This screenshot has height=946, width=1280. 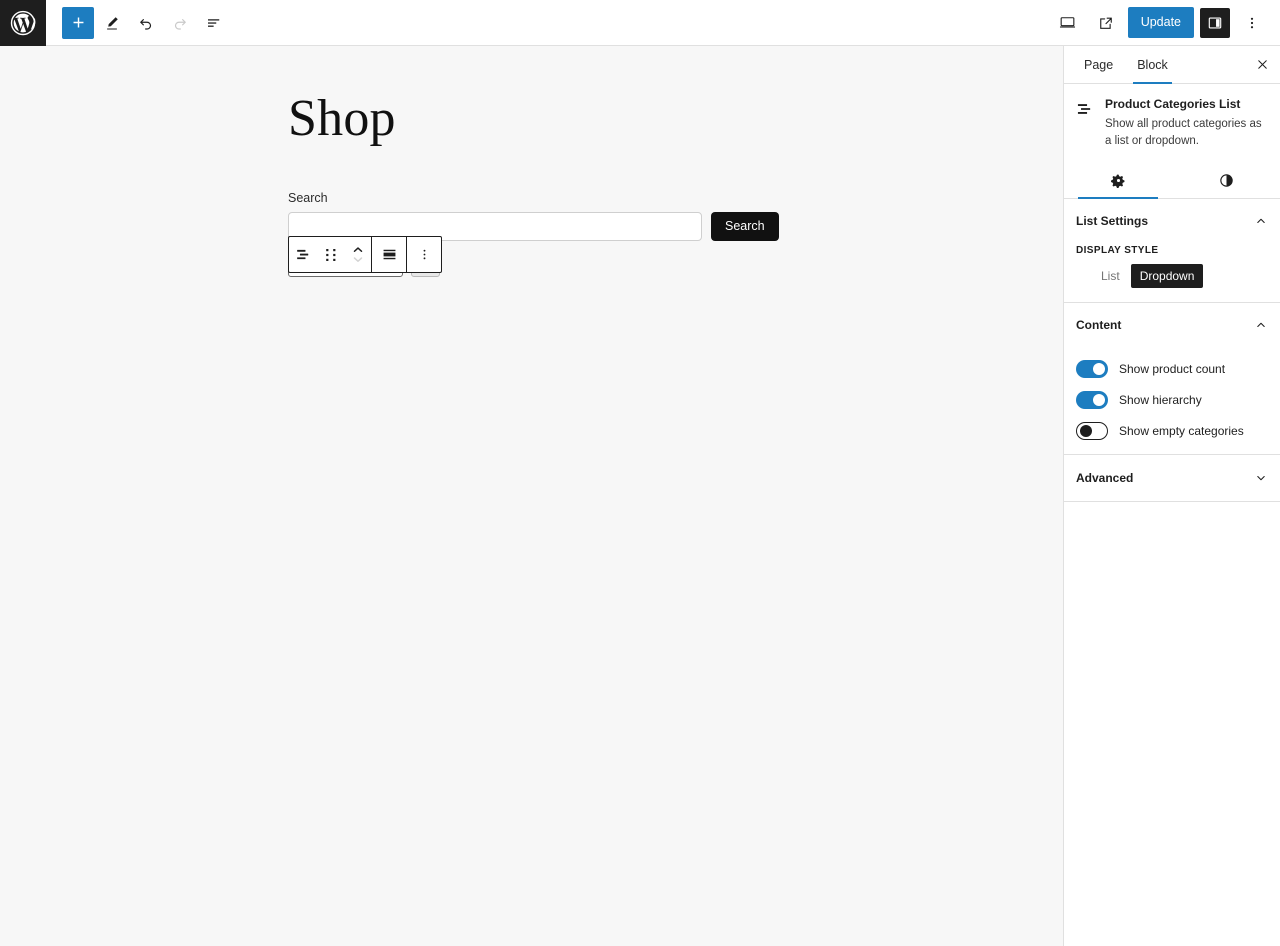 I want to click on block-card-title: Product Categories List, so click(x=1173, y=104).